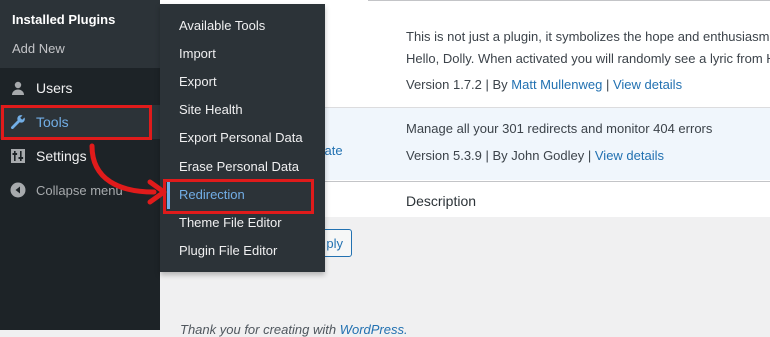  Describe the element at coordinates (80, 88) in the screenshot. I see `sidebar-item-users: Users` at that location.